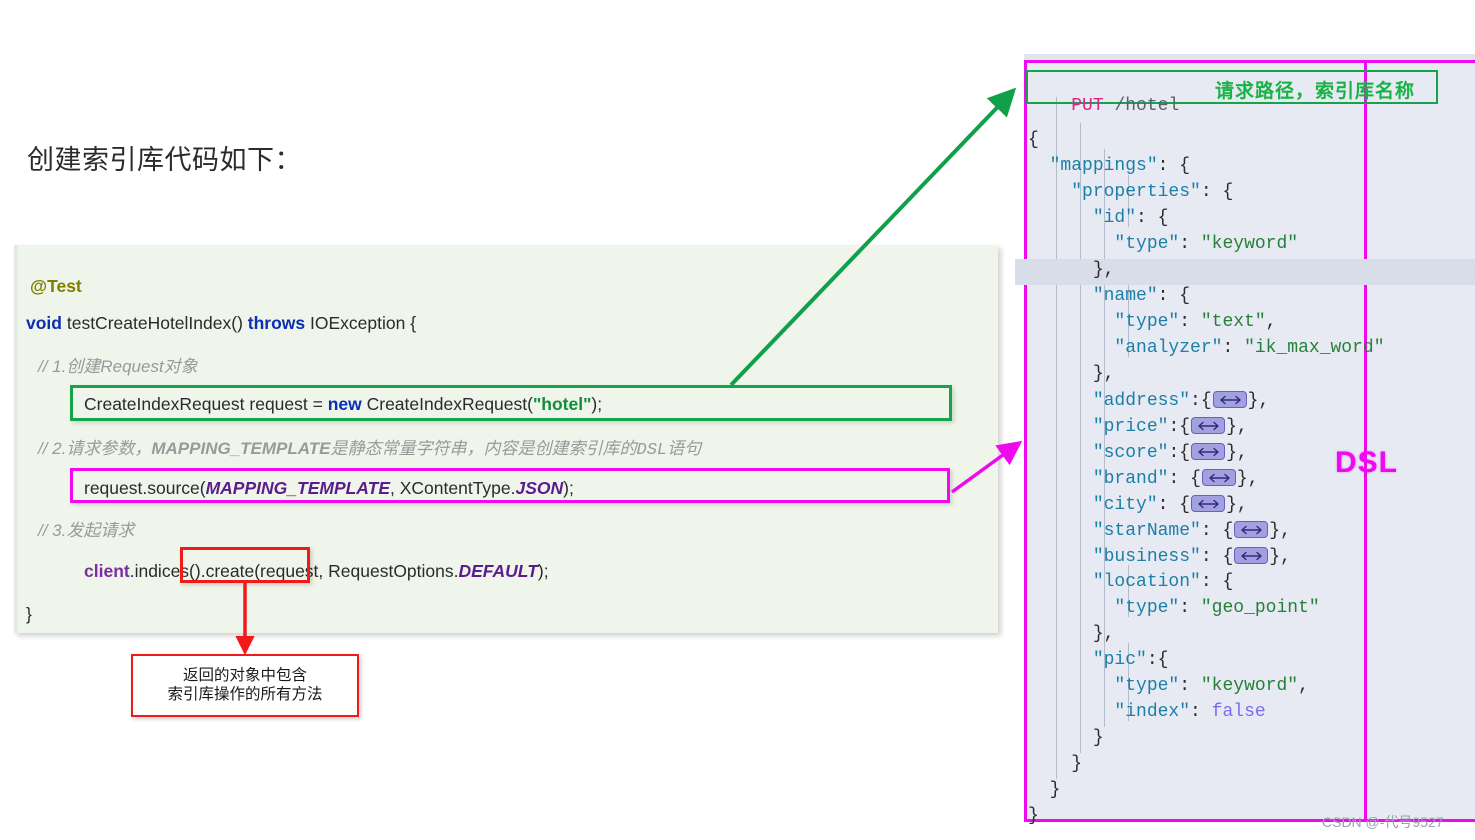 This screenshot has height=840, width=1475. What do you see at coordinates (1195, 322) in the screenshot?
I see `dsl-json-line: "type": "text",` at bounding box center [1195, 322].